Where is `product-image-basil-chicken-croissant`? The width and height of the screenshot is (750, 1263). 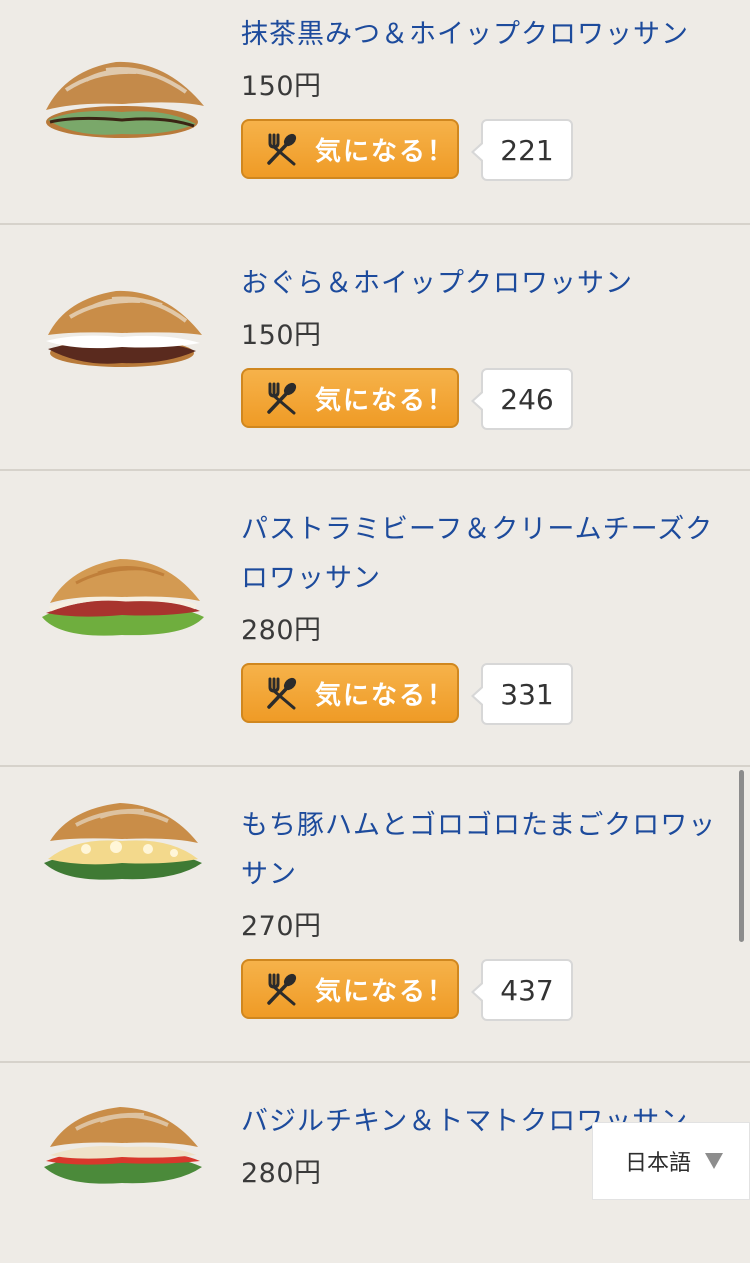
product-image-basil-chicken-croissant is located at coordinates (122, 1149).